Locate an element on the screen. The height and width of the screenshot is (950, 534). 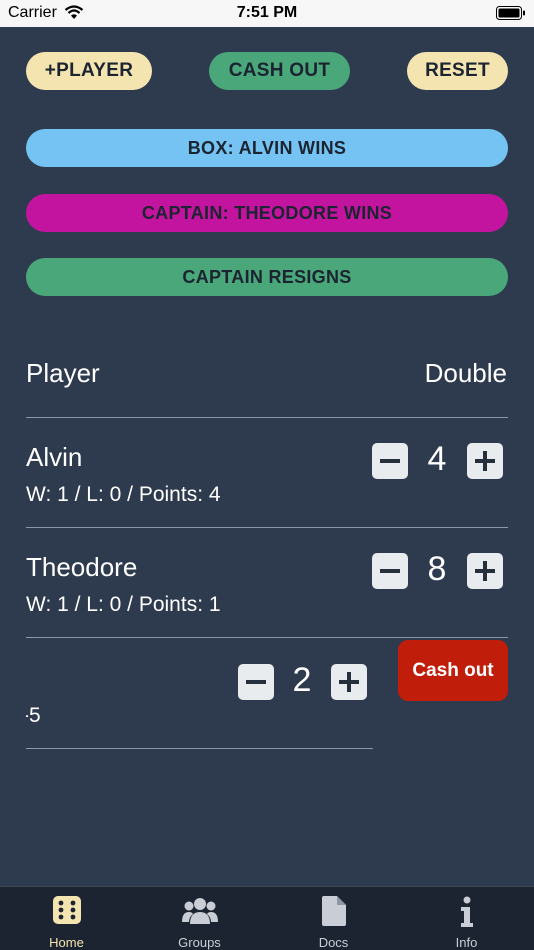
reset-button: RESET is located at coordinates (457, 71).